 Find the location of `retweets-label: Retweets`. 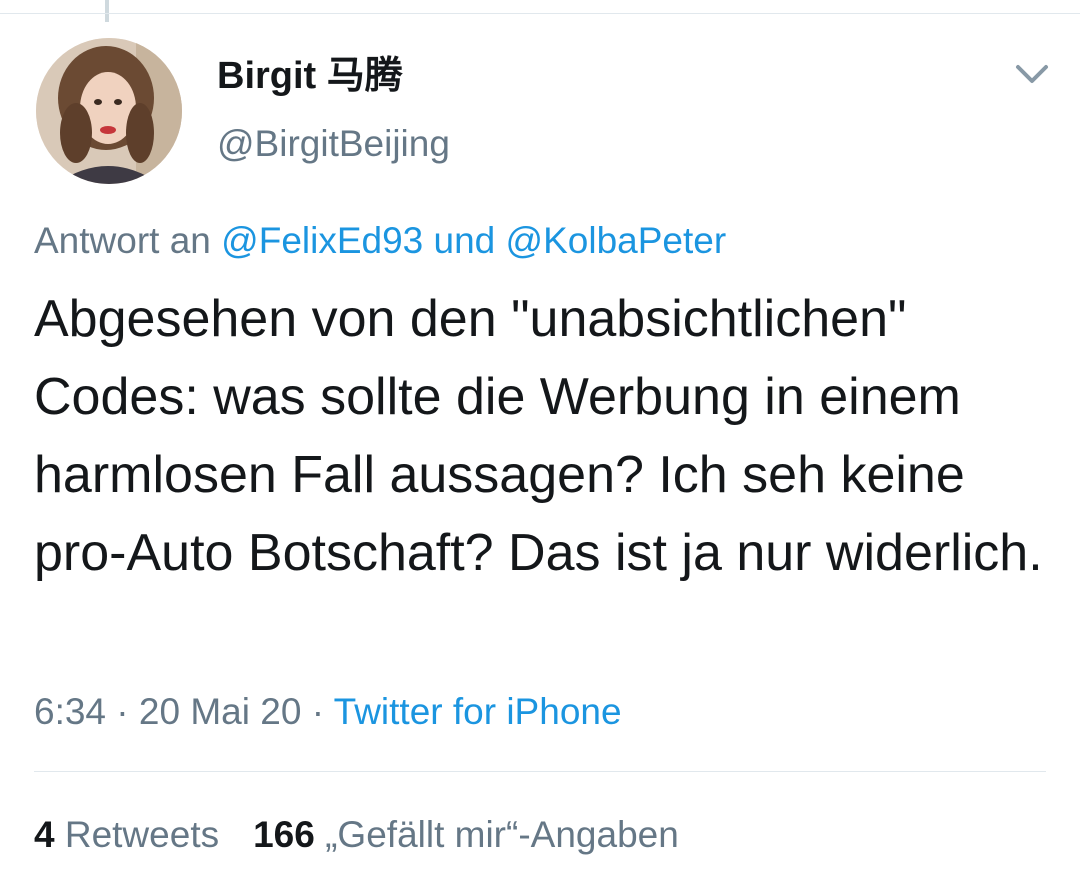

retweets-label: Retweets is located at coordinates (142, 834).